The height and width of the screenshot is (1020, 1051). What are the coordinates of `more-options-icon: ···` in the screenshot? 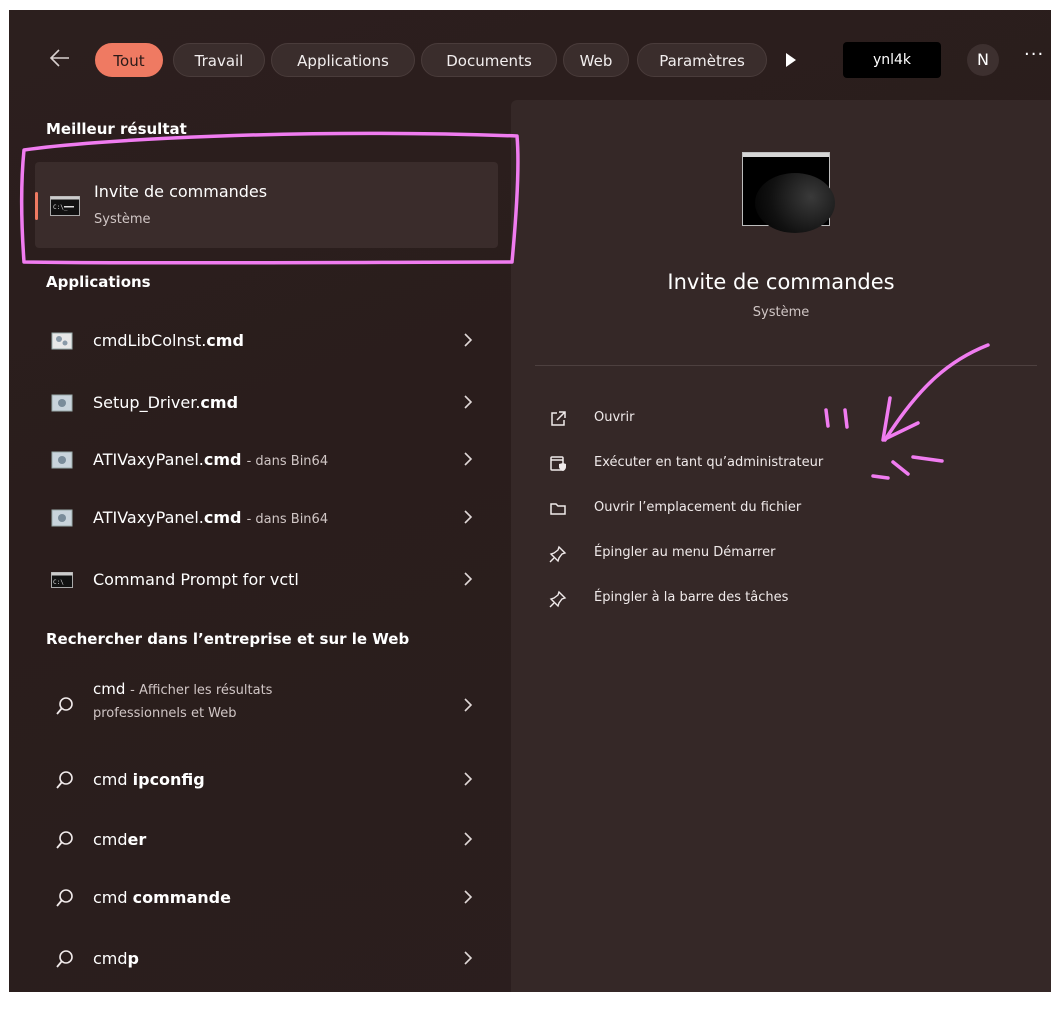 It's located at (1034, 54).